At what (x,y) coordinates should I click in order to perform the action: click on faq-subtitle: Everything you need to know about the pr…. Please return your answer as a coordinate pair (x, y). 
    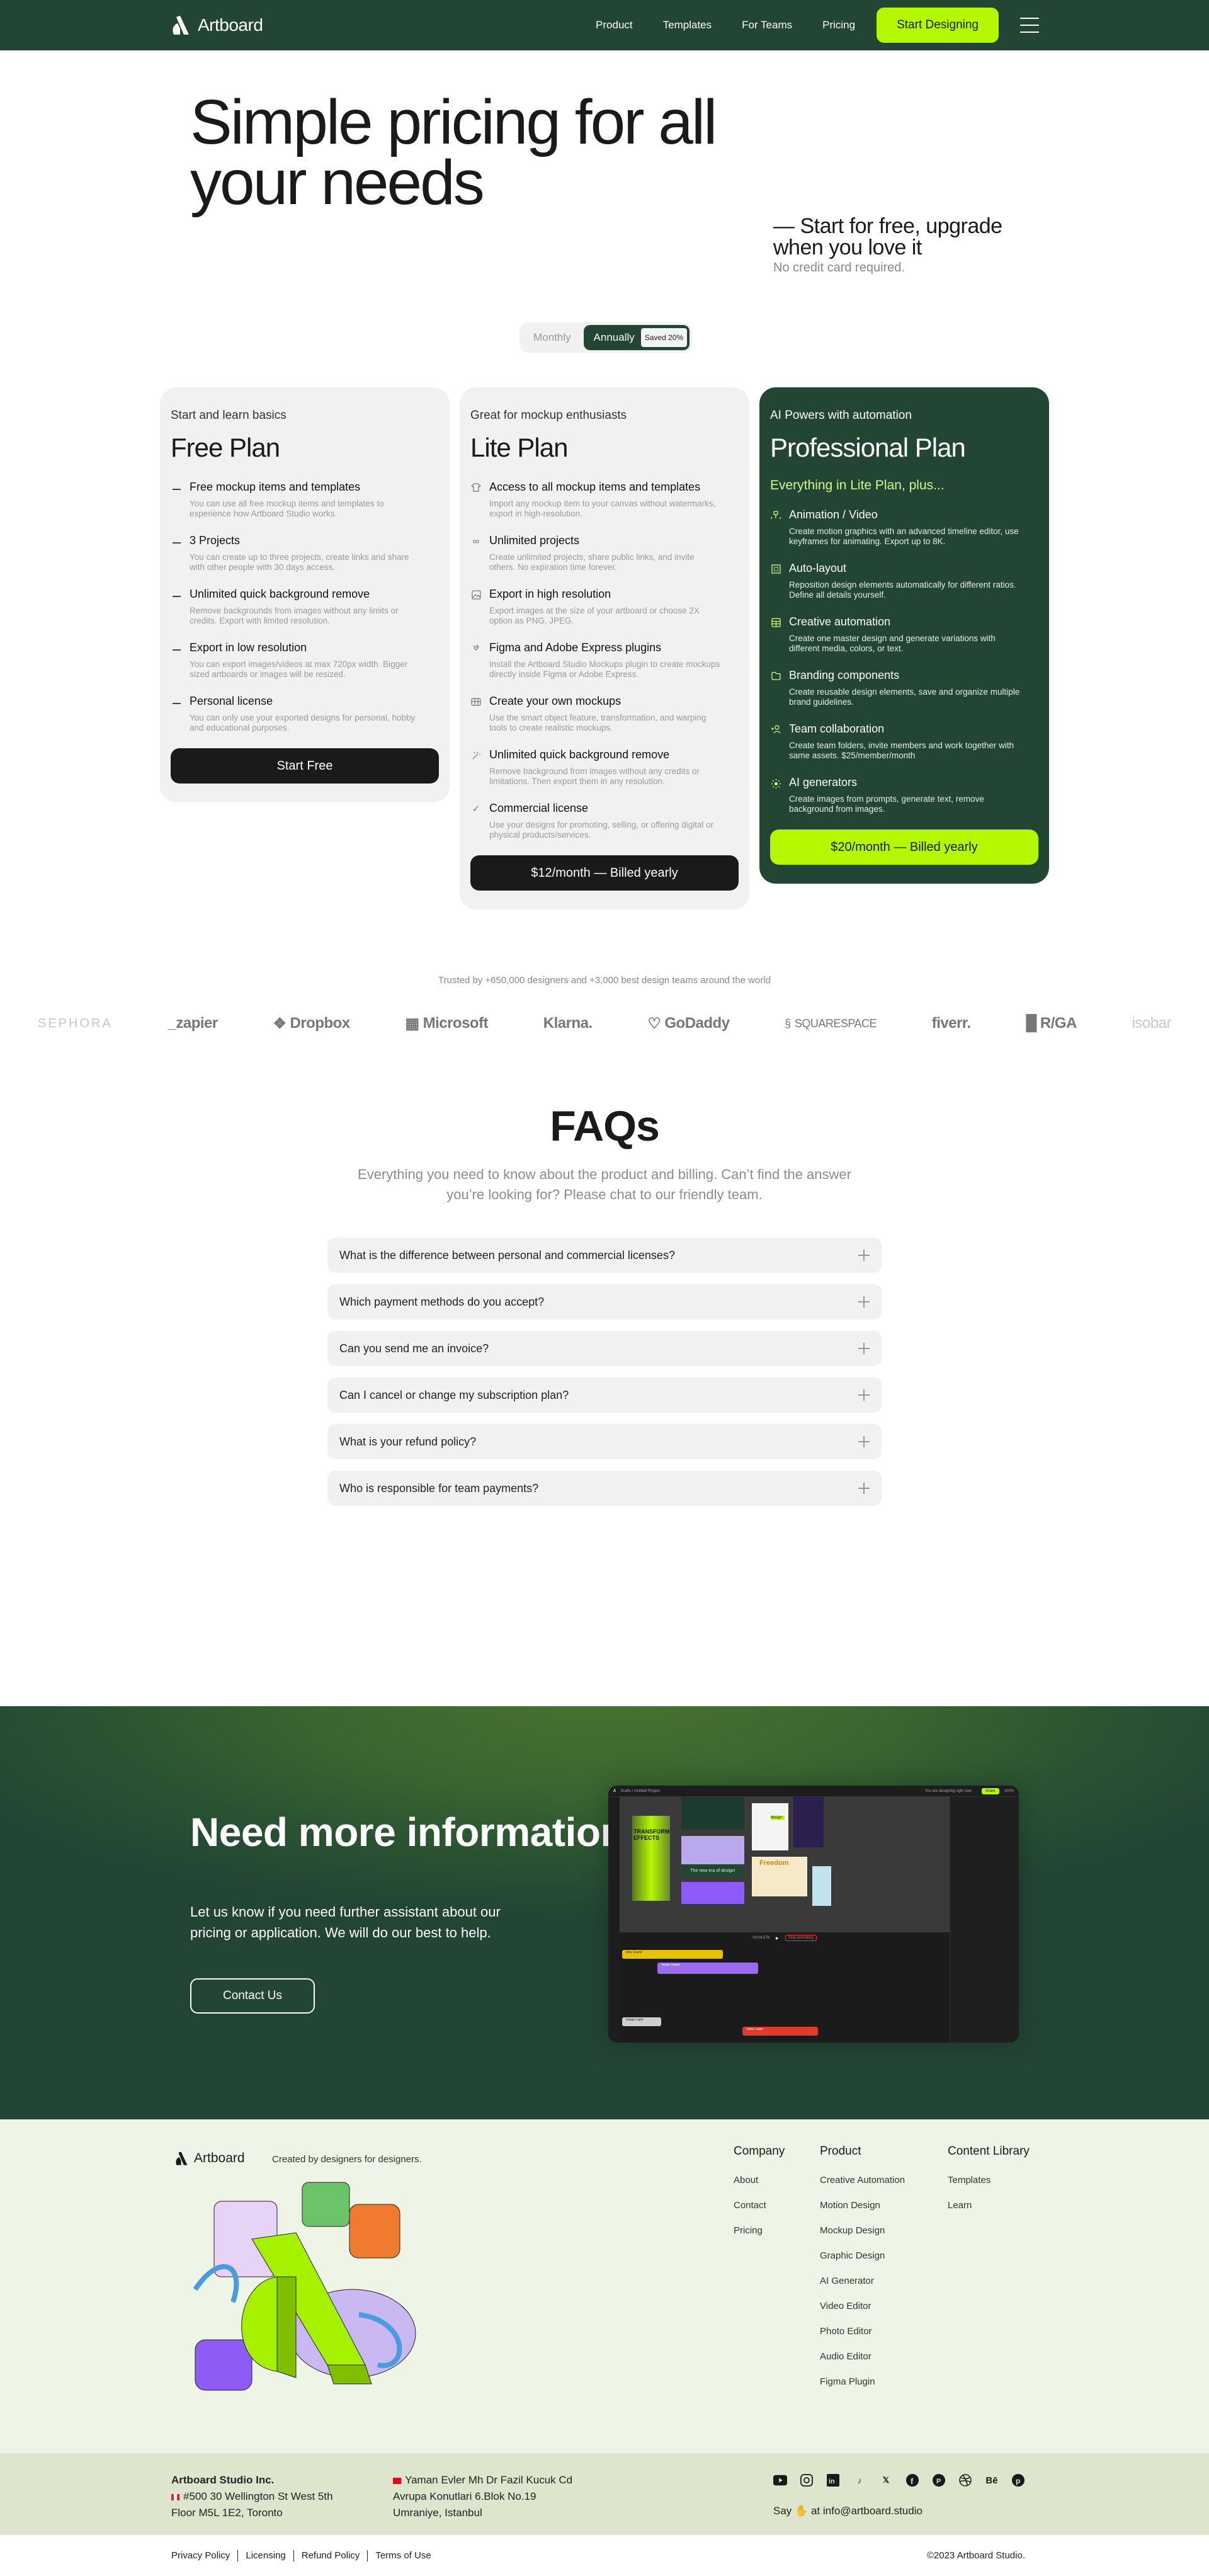
    Looking at the image, I should click on (604, 1184).